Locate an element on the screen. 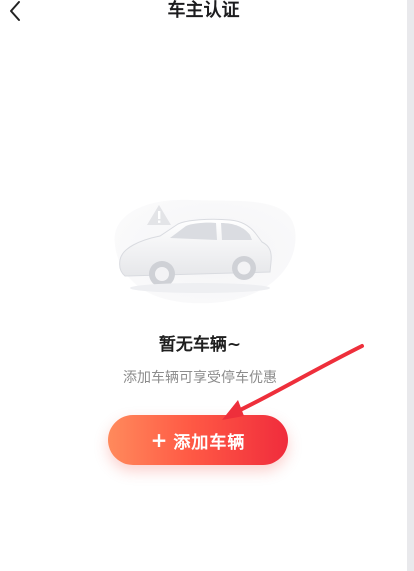  navigation-bar: 车主认证 is located at coordinates (203, 13).